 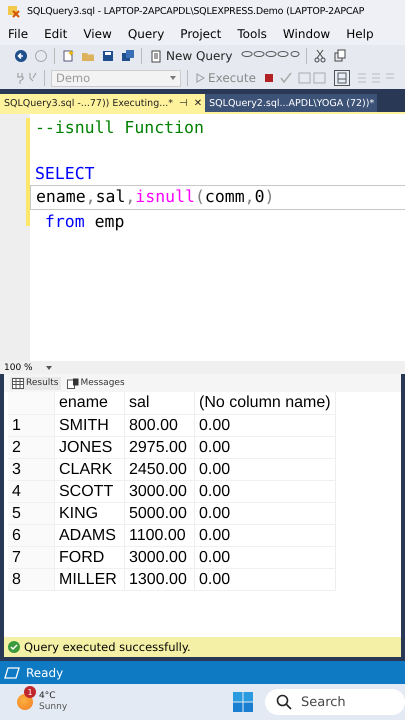 What do you see at coordinates (25, 702) in the screenshot?
I see `weather-sun-icon` at bounding box center [25, 702].